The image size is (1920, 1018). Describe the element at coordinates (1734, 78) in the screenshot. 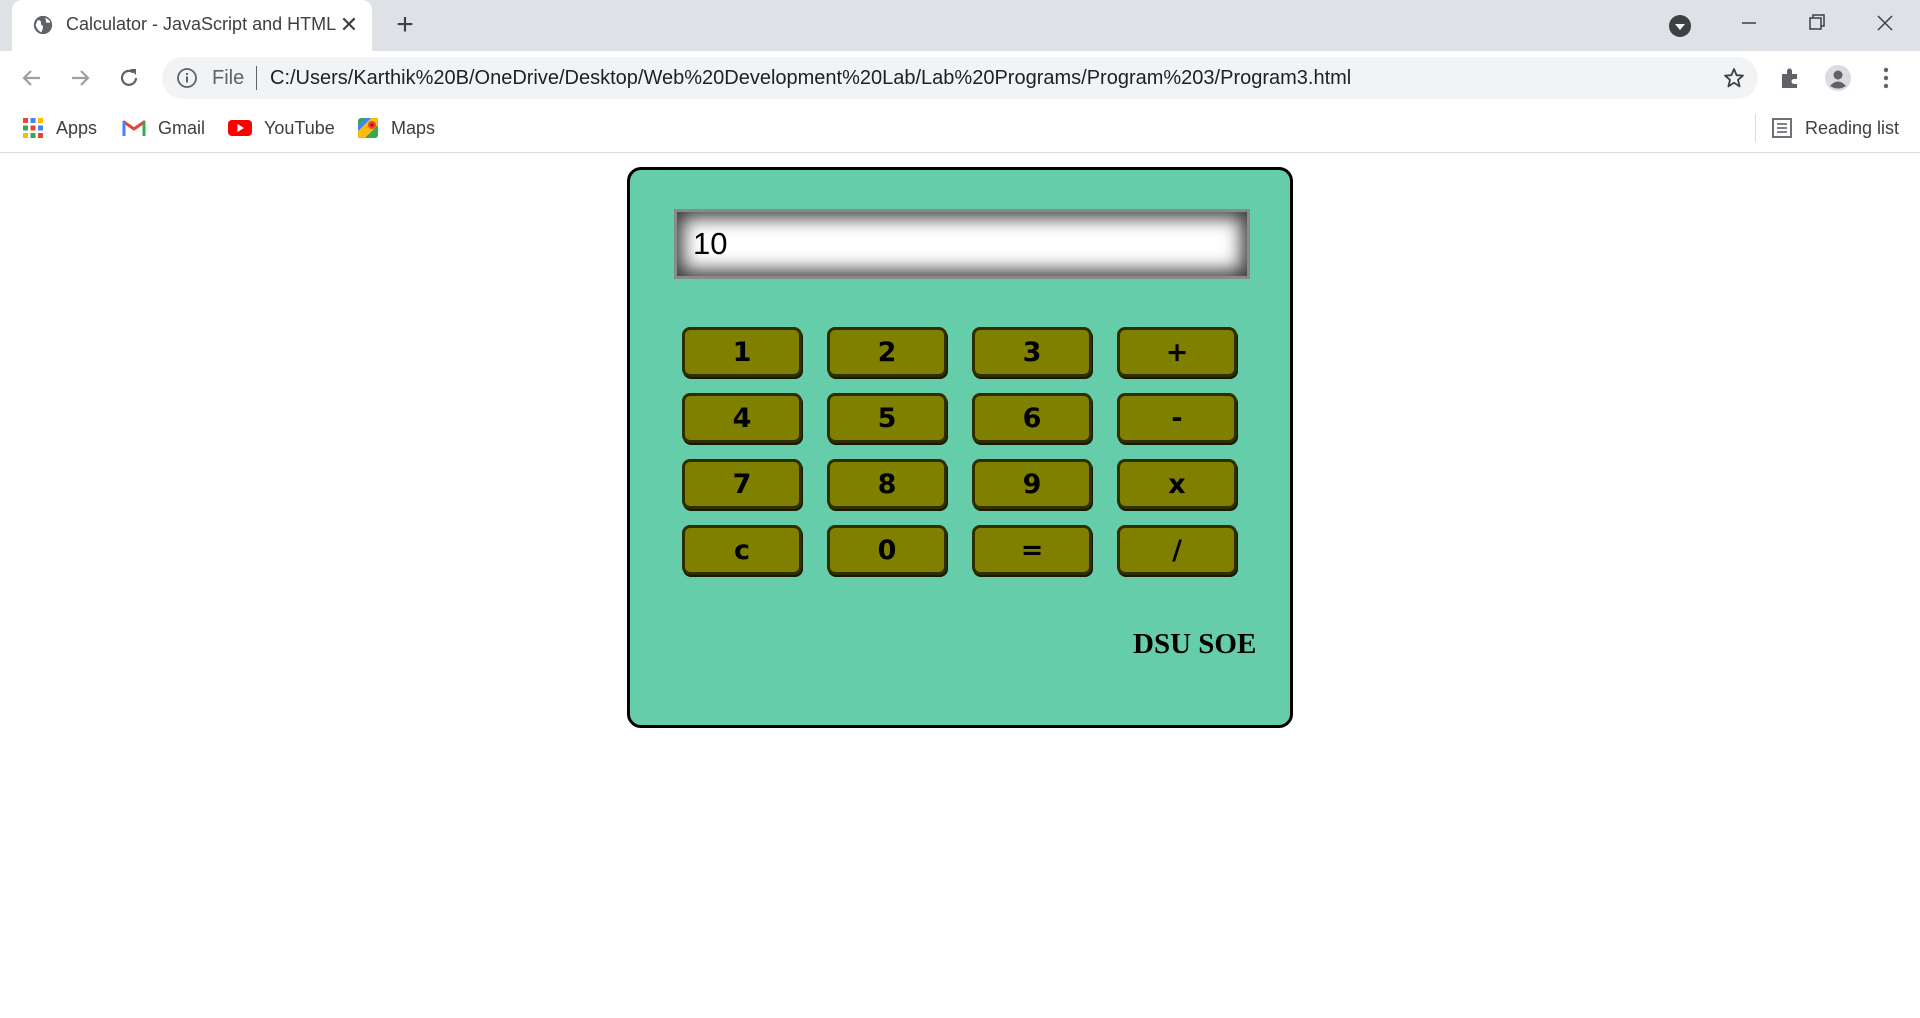

I see `bookmark-star-icon` at that location.